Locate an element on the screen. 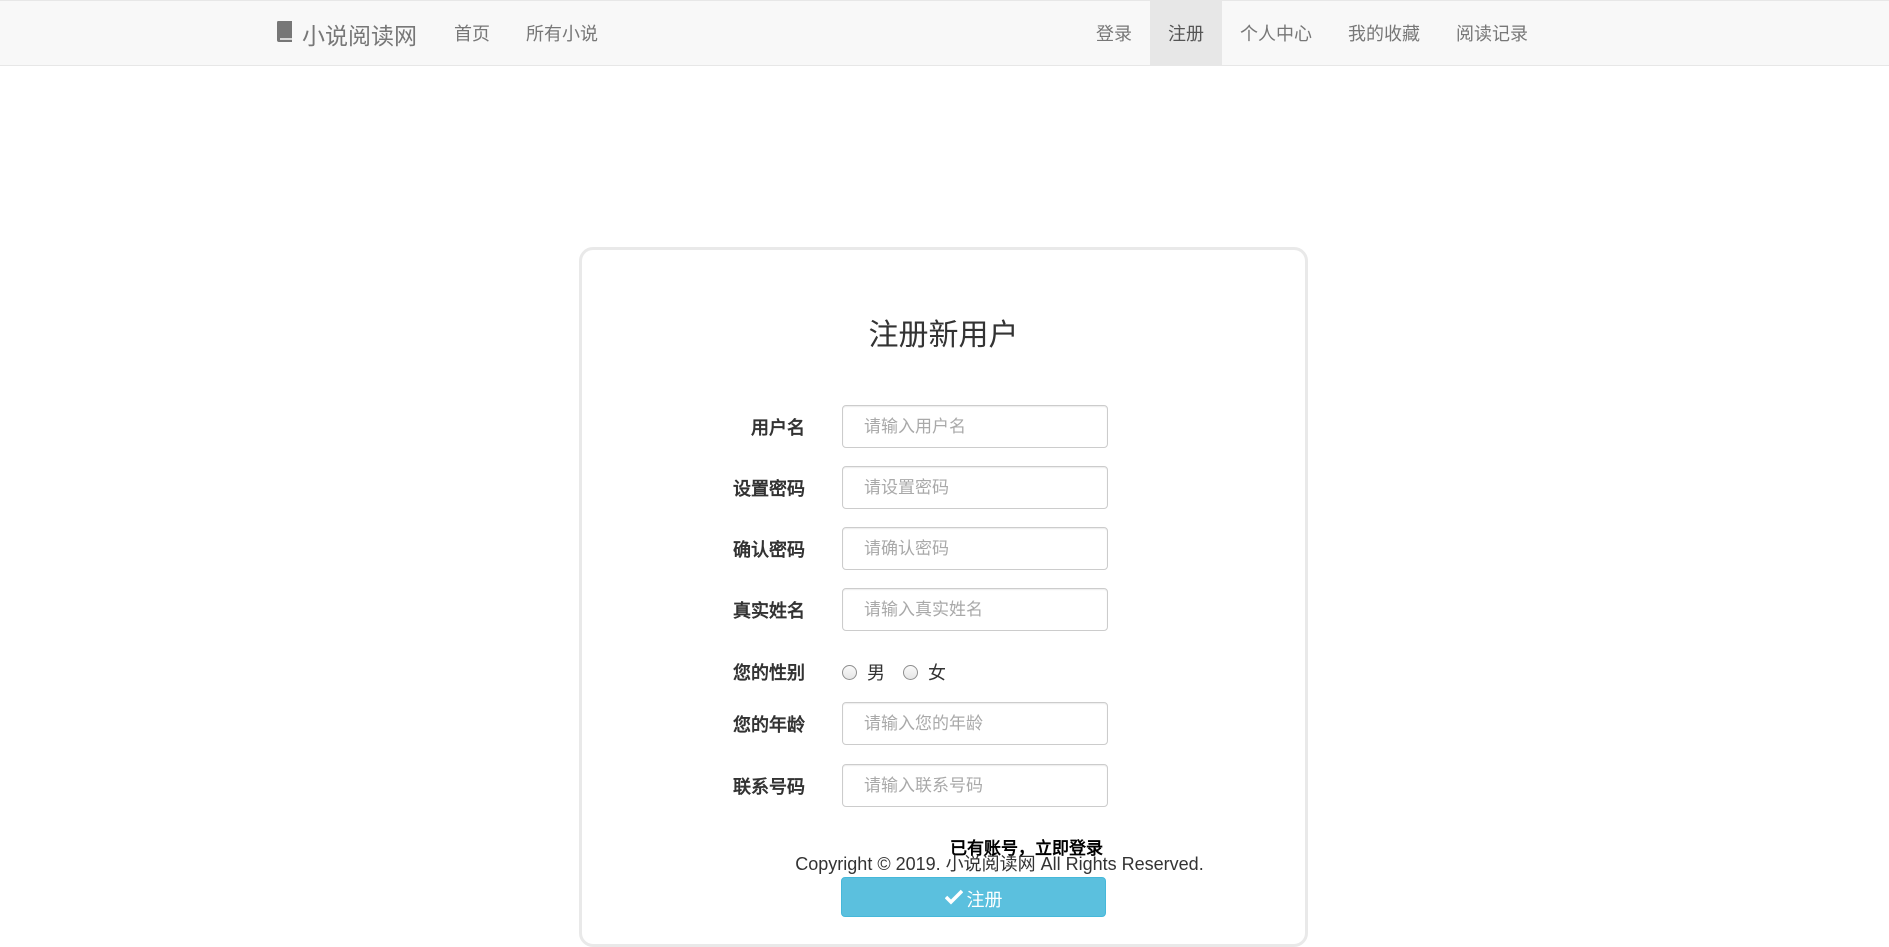  brand-link: 小说阅读网 is located at coordinates (346, 34).